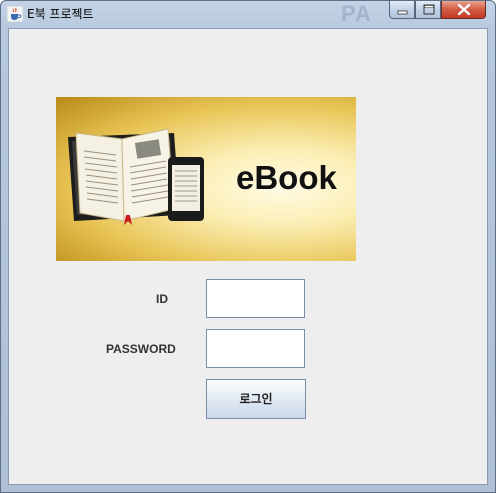  I want to click on minimize-button, so click(402, 10).